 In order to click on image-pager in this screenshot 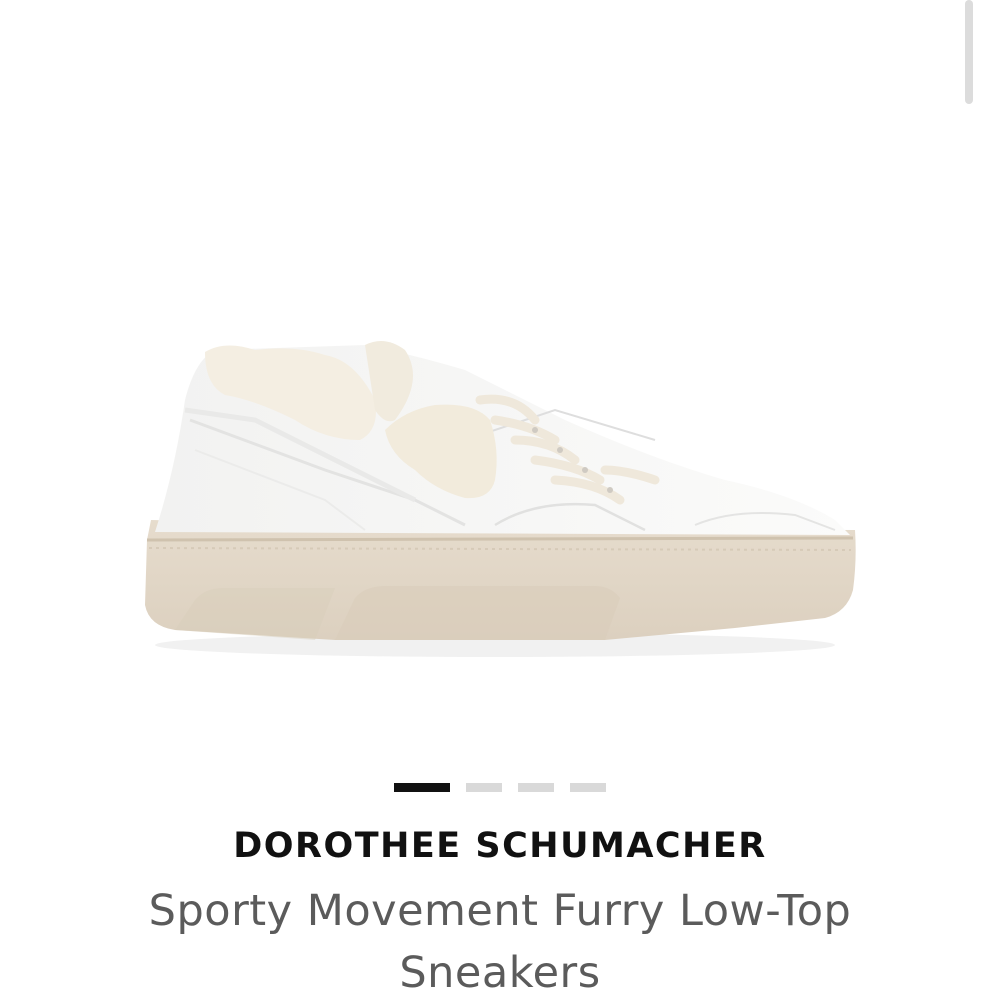, I will do `click(500, 787)`.